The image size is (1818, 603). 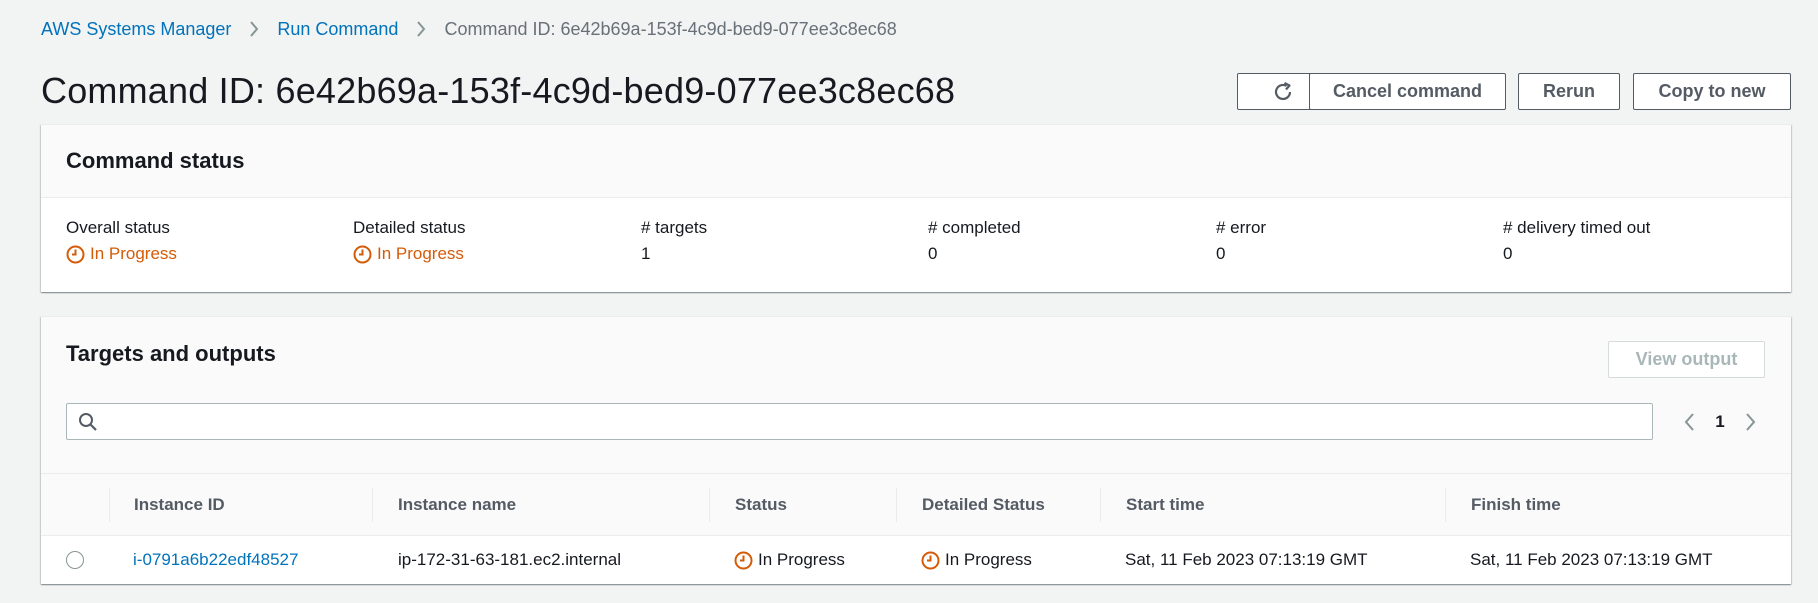 I want to click on search-box, so click(x=859, y=421).